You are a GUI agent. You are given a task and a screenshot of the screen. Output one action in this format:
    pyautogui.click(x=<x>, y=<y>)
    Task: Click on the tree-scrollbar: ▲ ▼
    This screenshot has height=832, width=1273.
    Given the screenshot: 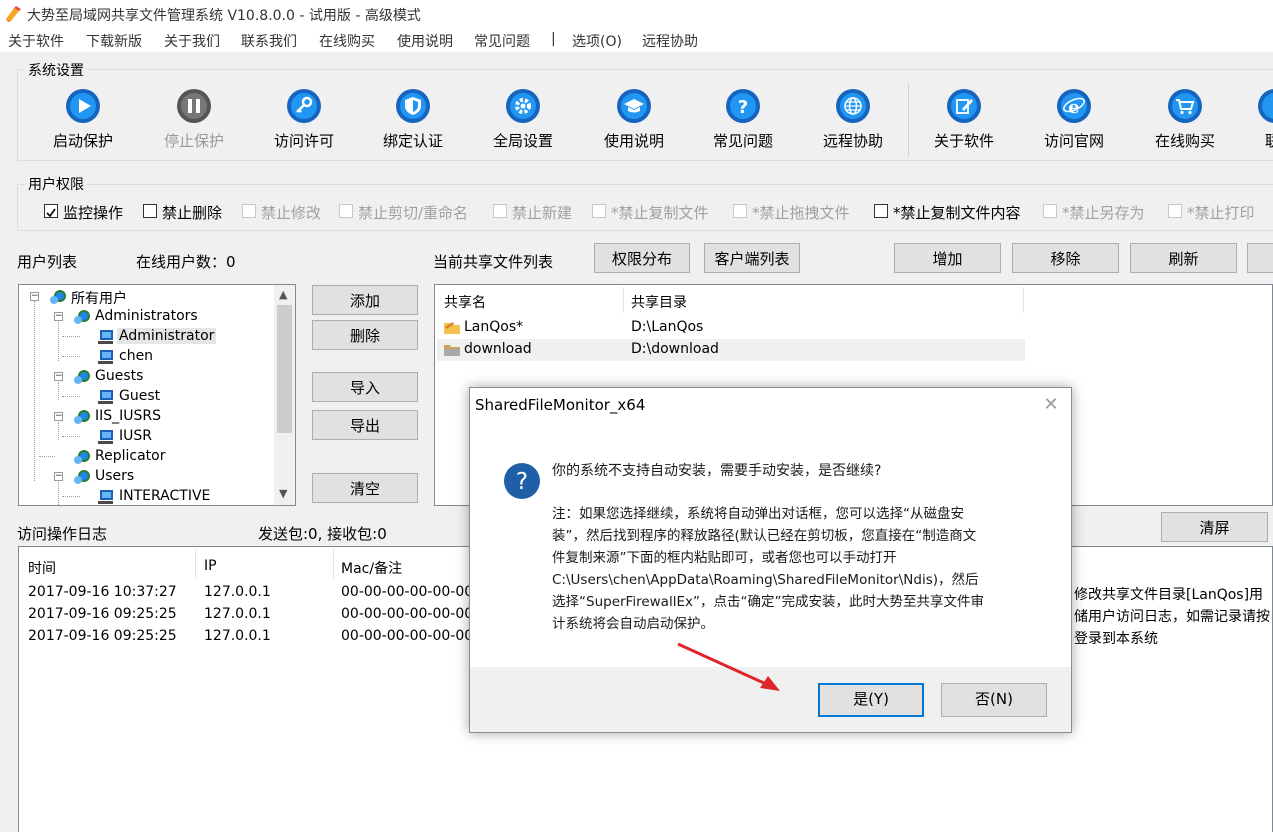 What is the action you would take?
    pyautogui.click(x=284, y=395)
    